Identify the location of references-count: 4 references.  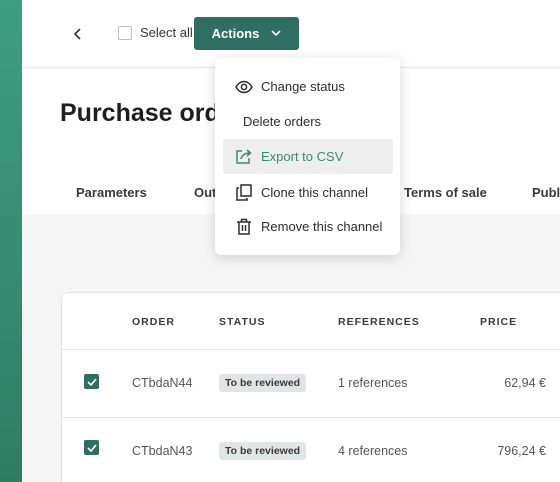
(373, 451).